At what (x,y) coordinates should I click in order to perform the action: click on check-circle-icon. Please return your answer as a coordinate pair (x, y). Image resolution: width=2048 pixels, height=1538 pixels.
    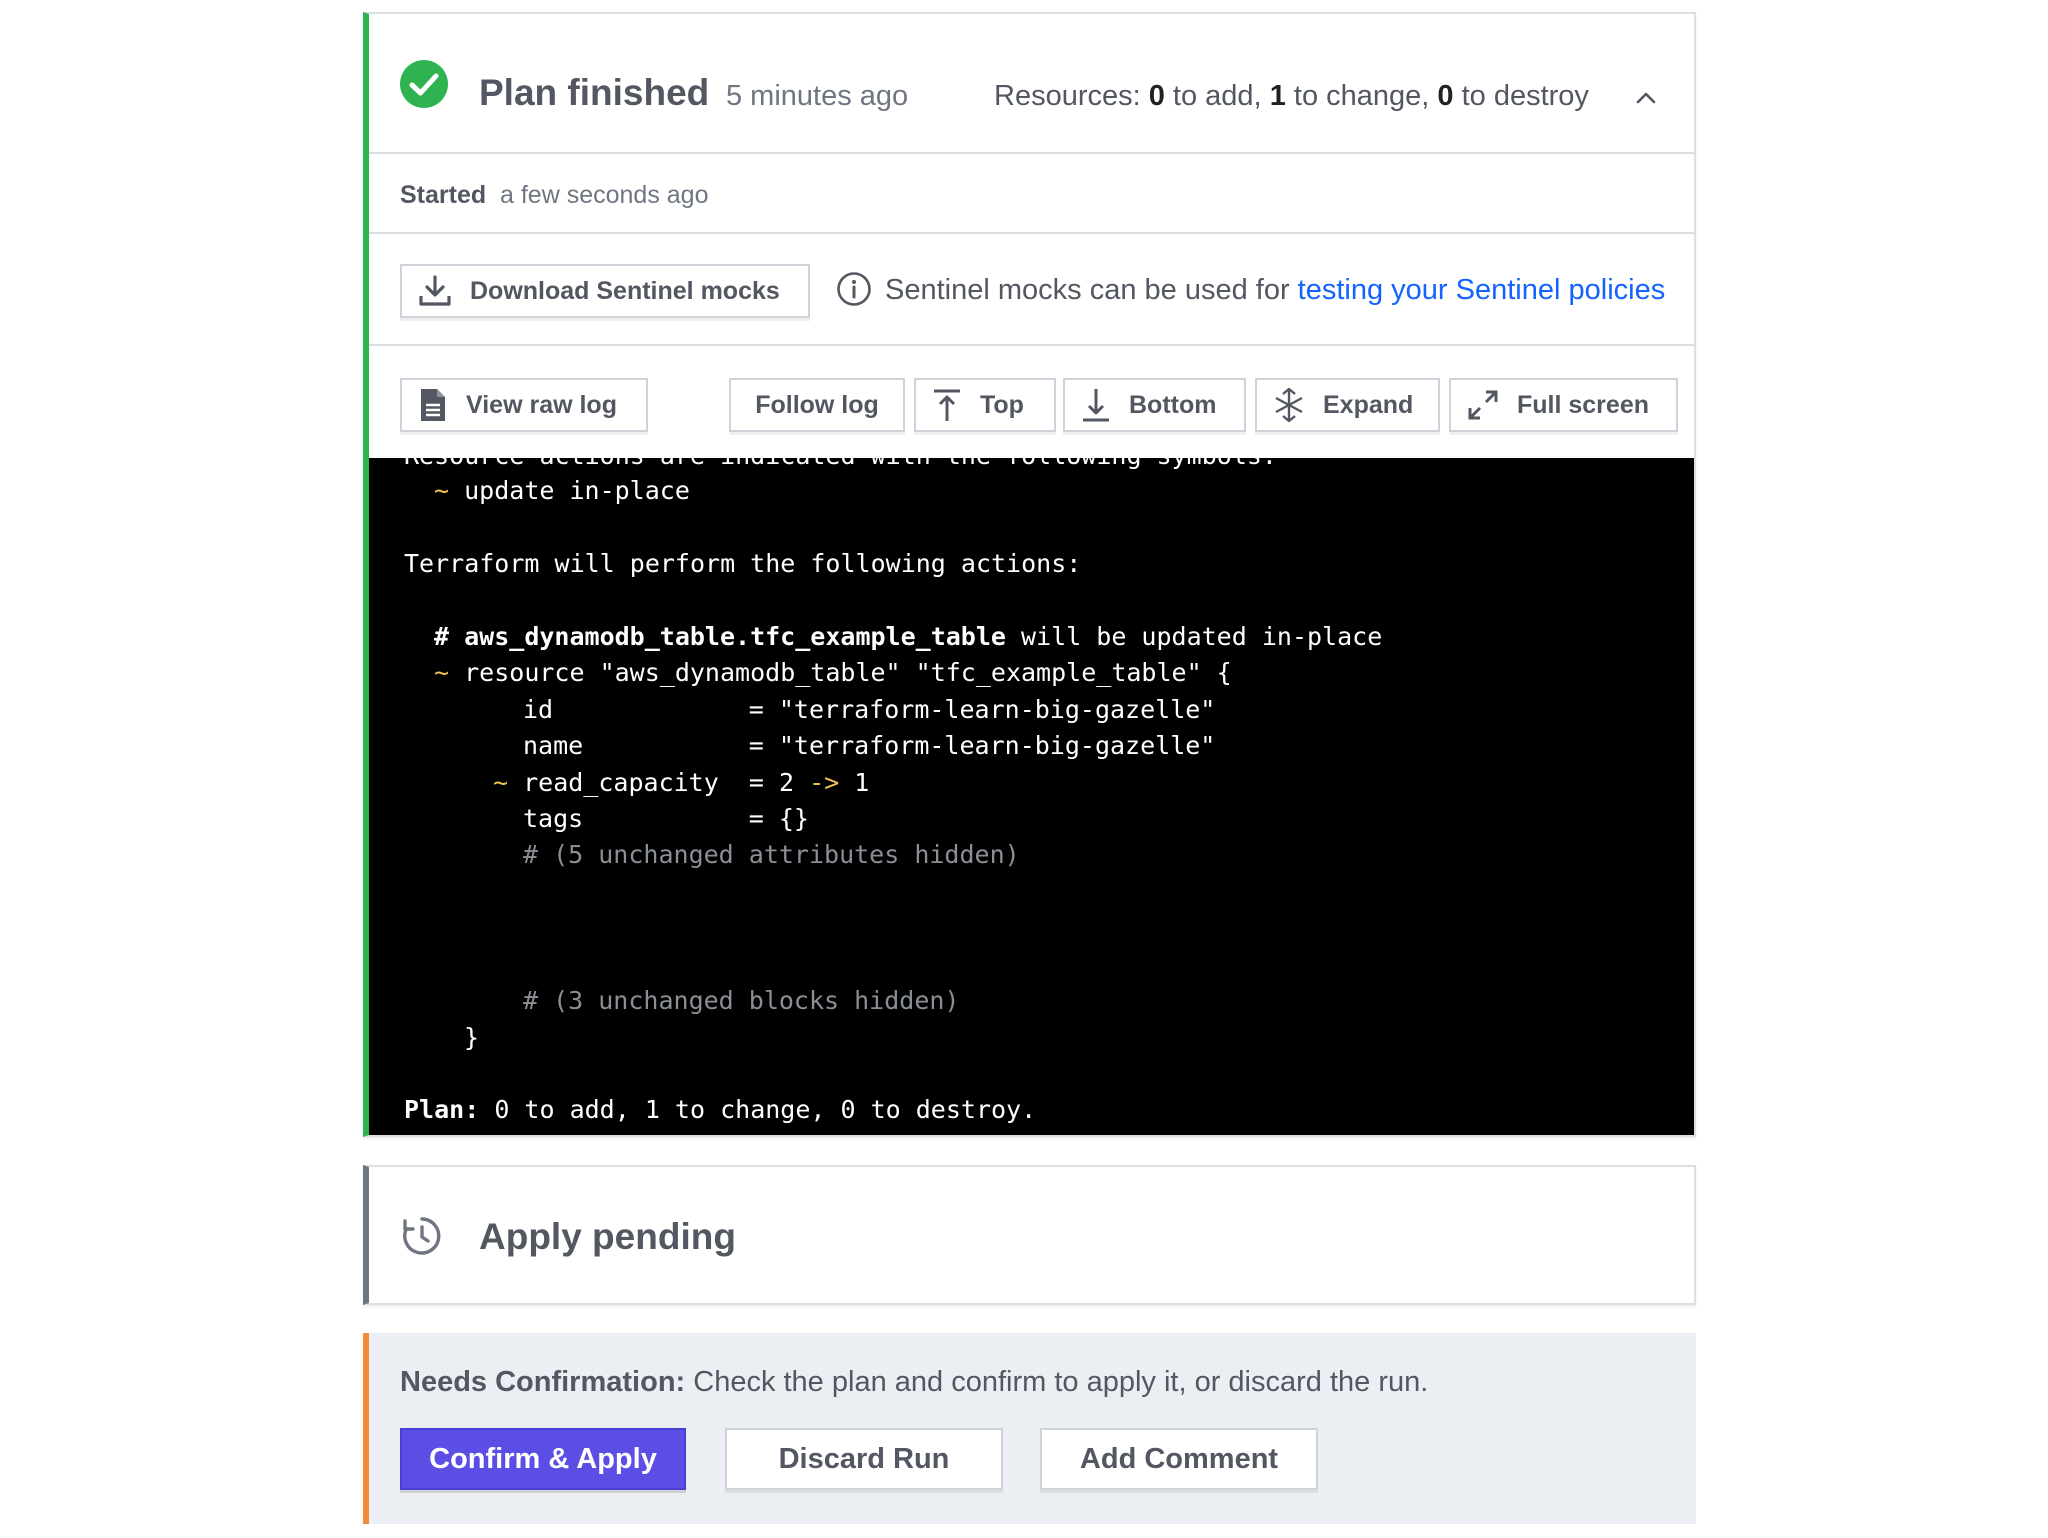
    Looking at the image, I should click on (424, 84).